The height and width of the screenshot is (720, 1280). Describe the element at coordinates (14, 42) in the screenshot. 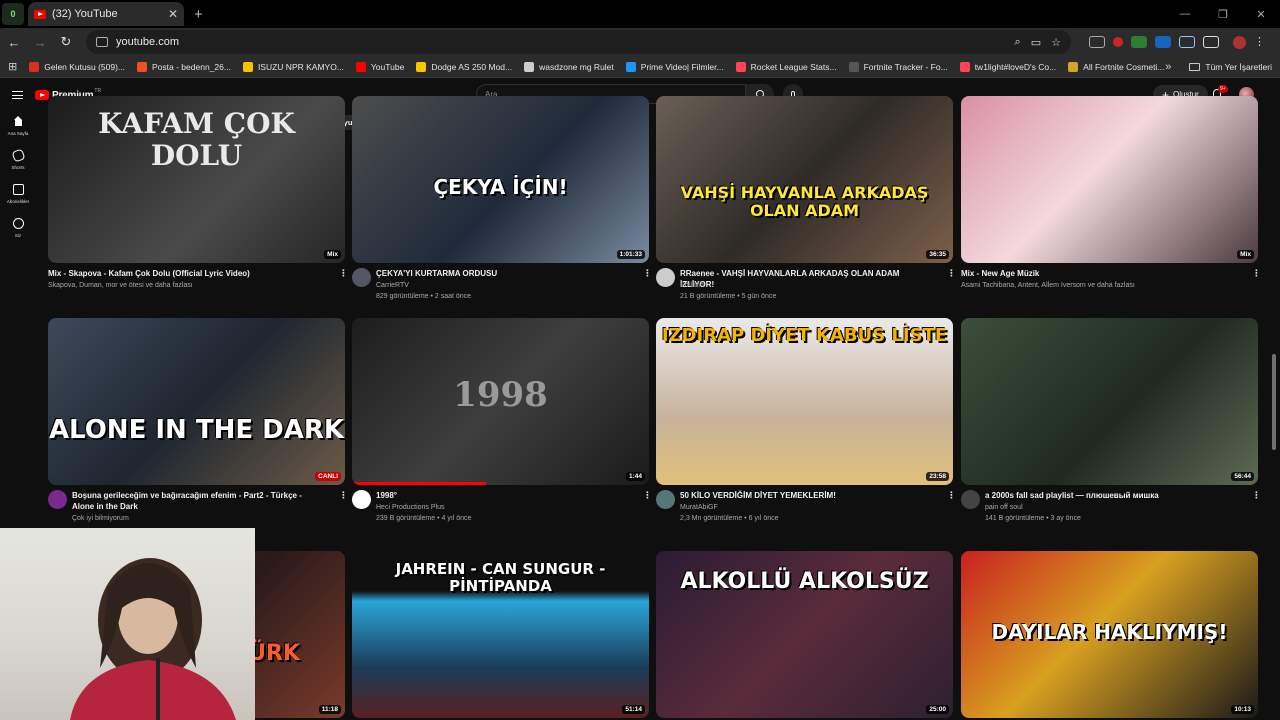

I see `back-icon: ←` at that location.